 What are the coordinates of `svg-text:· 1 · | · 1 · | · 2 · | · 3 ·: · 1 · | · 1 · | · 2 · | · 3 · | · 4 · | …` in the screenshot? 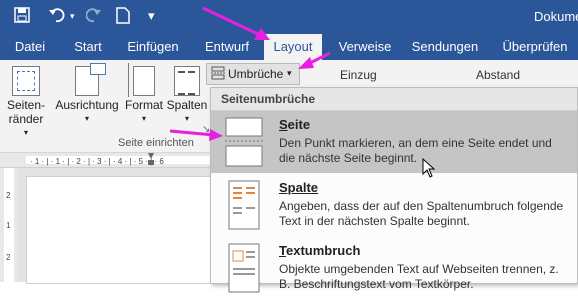 It's located at (97, 161).